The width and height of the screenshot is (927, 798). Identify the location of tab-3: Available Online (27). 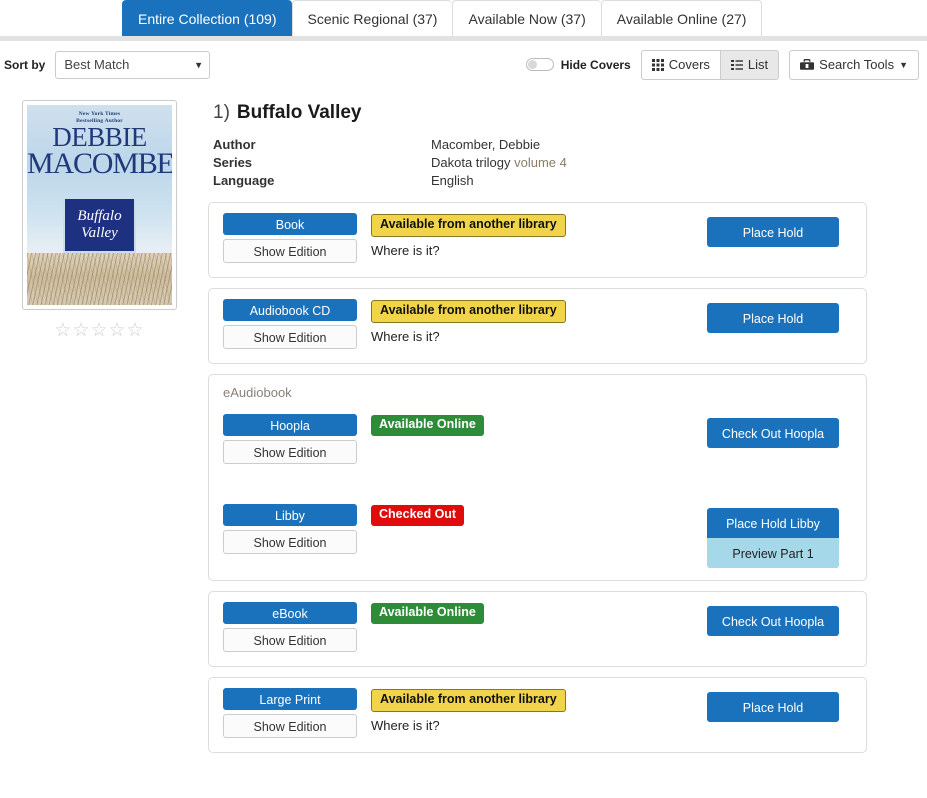
(681, 18).